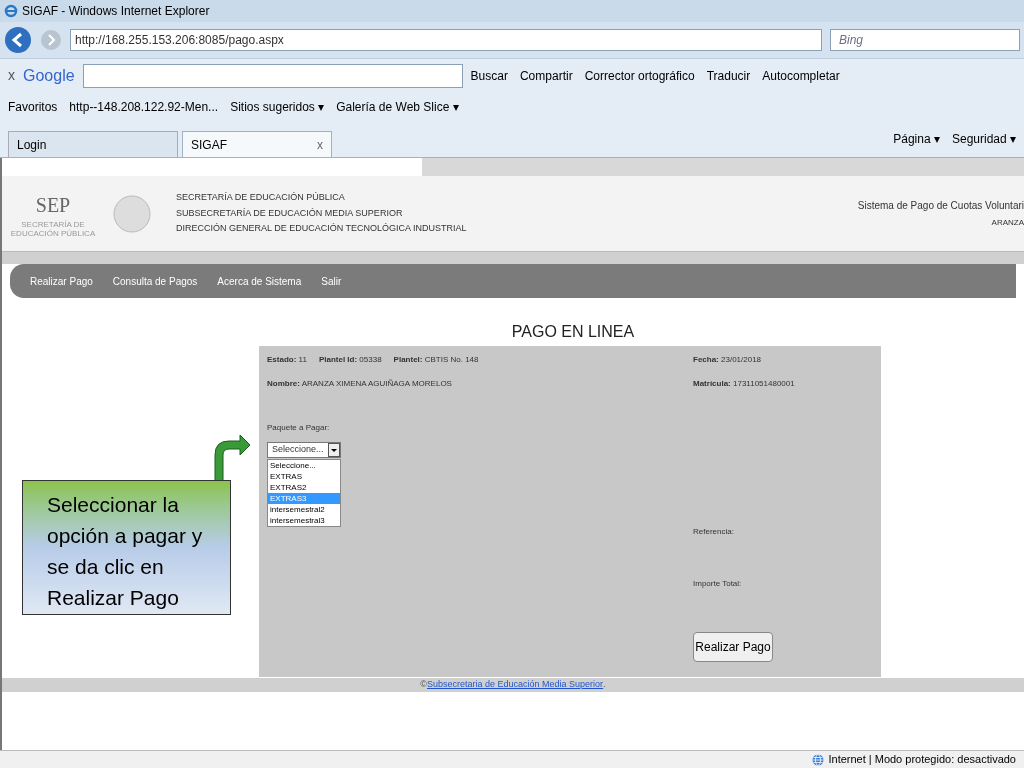 This screenshot has height=768, width=1024. What do you see at coordinates (573, 332) in the screenshot?
I see `page-title: PAGO EN LINEA` at bounding box center [573, 332].